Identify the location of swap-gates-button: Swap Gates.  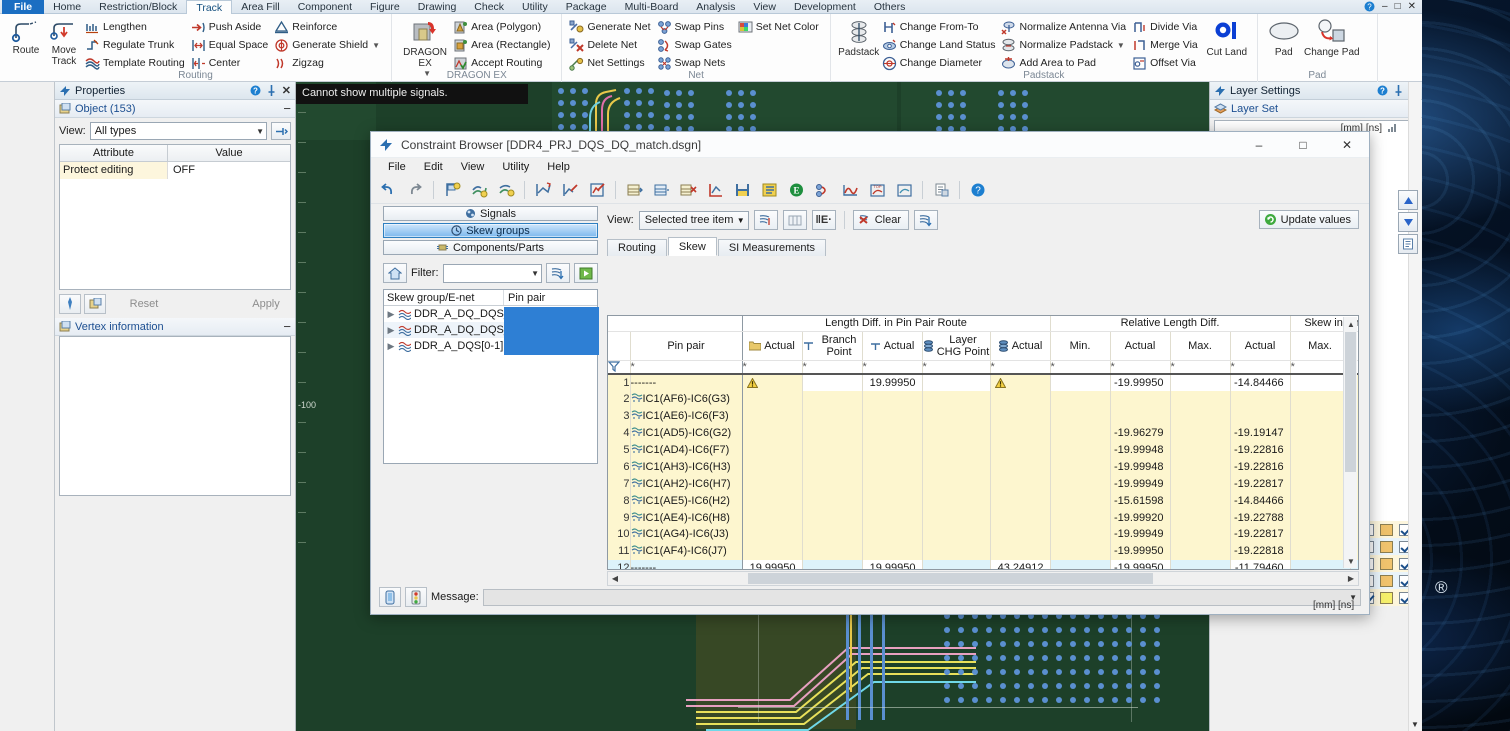
(696, 45).